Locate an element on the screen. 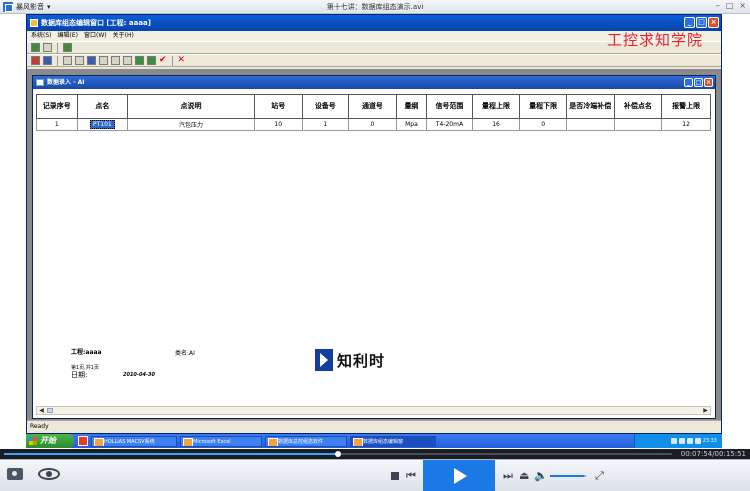  column-header: 设备号 is located at coordinates (325, 106).